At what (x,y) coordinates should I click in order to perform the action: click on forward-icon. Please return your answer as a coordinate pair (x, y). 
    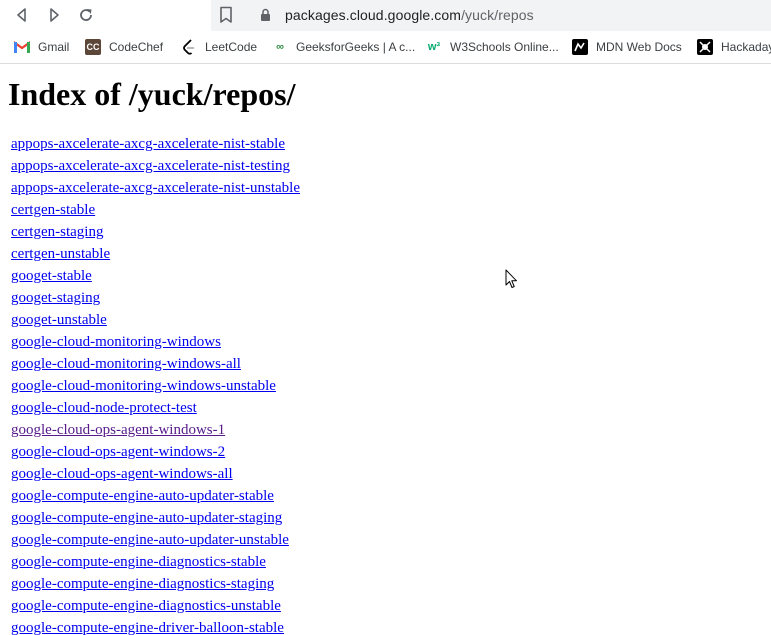
    Looking at the image, I should click on (54, 15).